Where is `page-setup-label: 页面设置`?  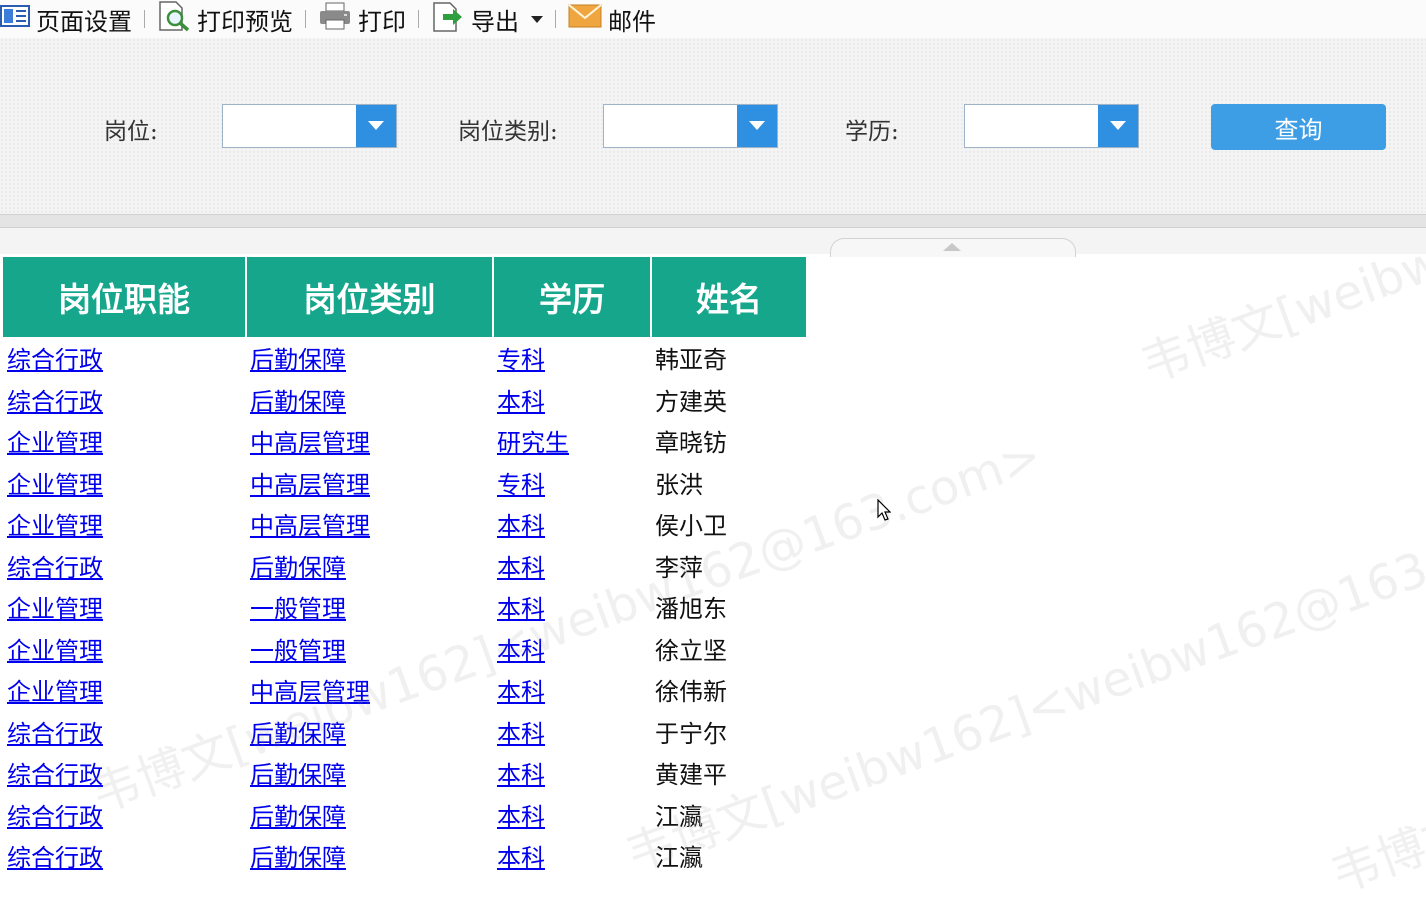 page-setup-label: 页面设置 is located at coordinates (84, 21).